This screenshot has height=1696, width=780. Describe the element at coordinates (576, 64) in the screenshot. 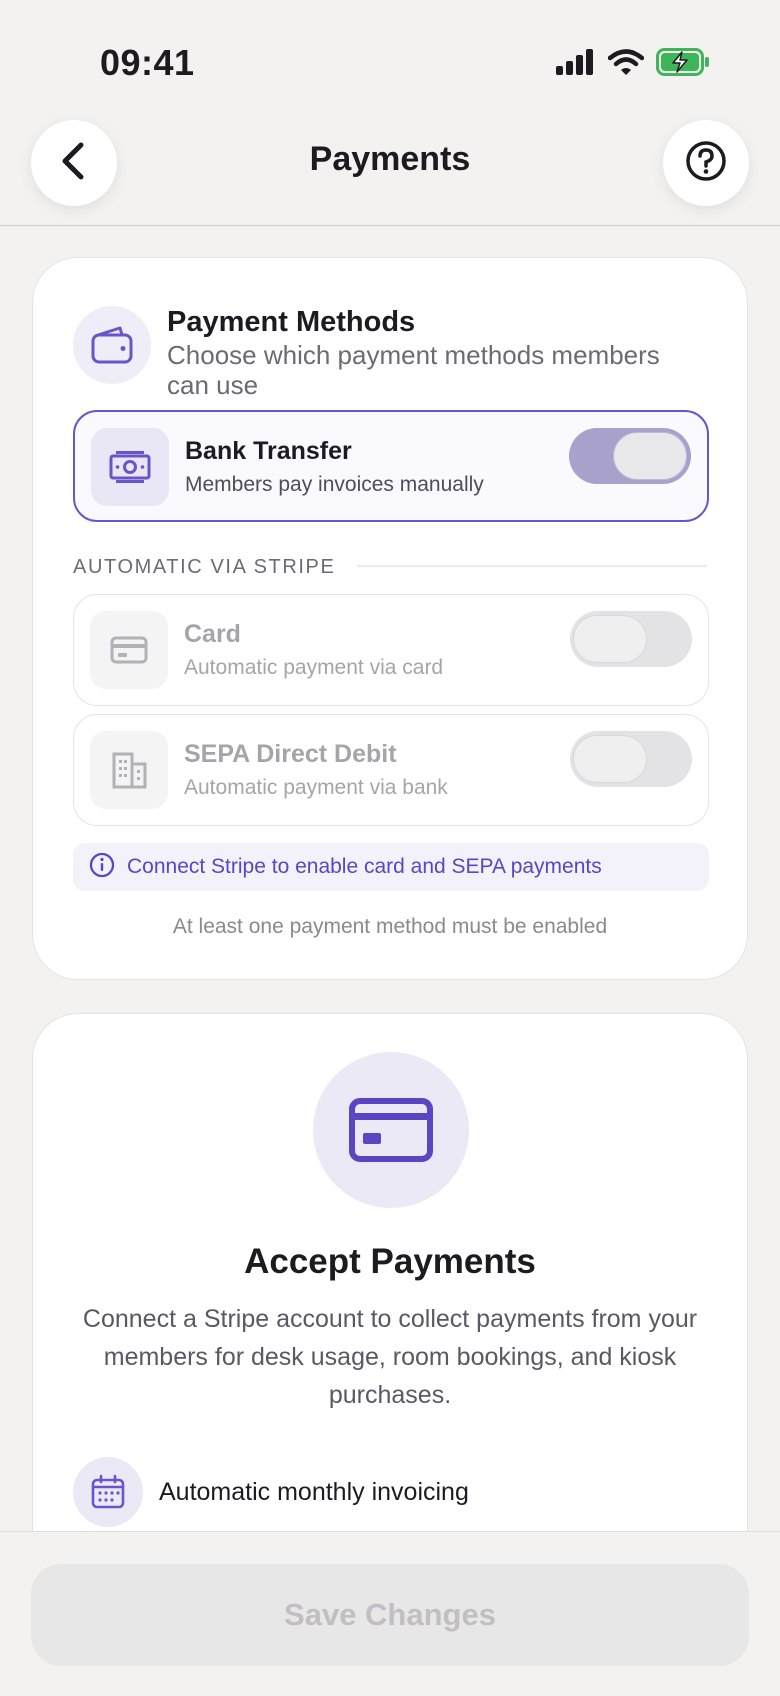

I see `signal-icon` at that location.